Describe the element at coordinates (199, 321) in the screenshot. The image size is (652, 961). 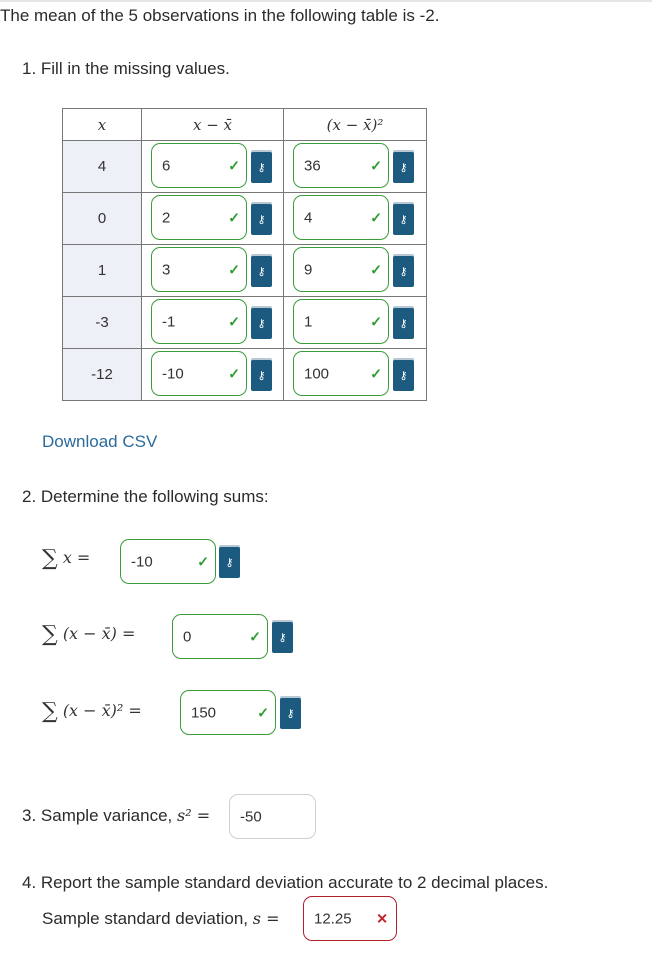
I see `deviation-input: -1 ✓` at that location.